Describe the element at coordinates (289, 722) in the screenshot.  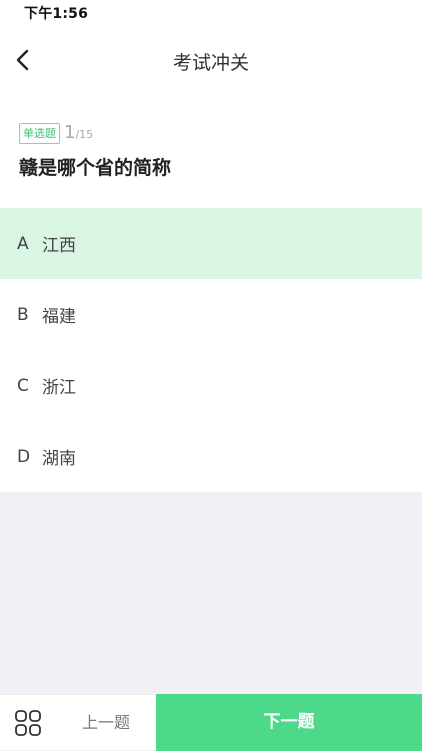
I see `next-question-button: 下一题` at that location.